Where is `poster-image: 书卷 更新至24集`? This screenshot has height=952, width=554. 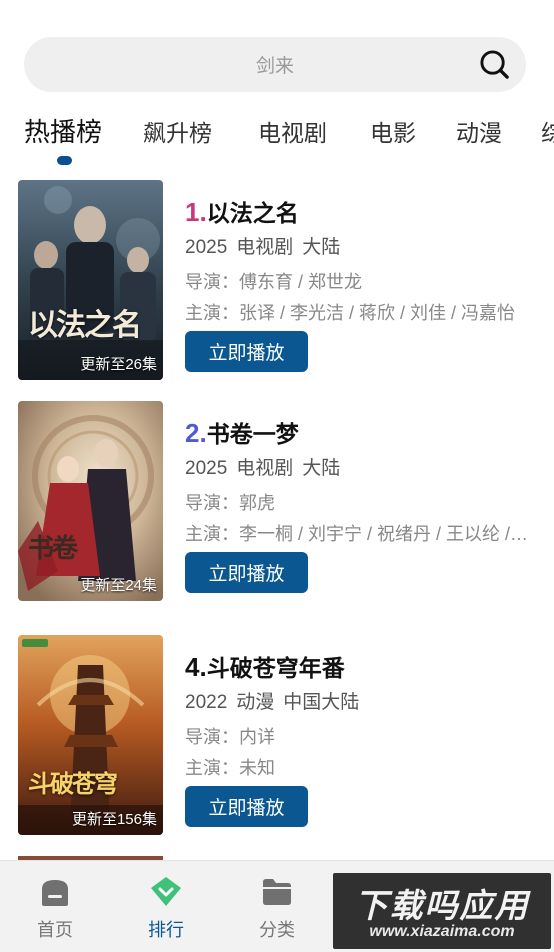
poster-image: 书卷 更新至24集 is located at coordinates (90, 501).